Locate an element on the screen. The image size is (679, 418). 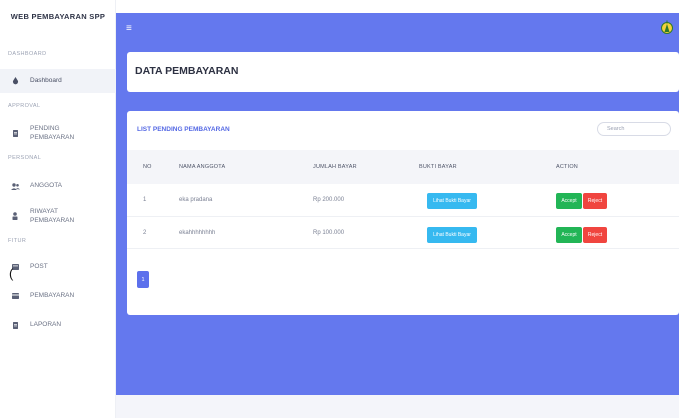
sidebar-item-post: POST is located at coordinates (58, 267).